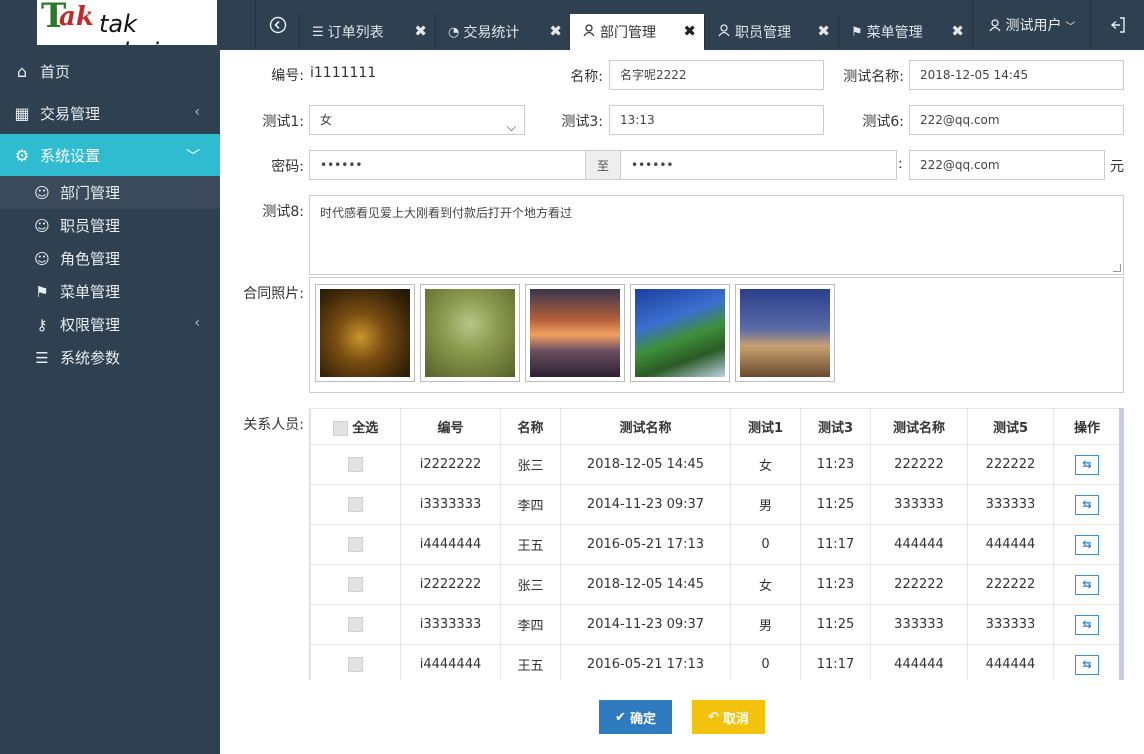  Describe the element at coordinates (511, 127) in the screenshot. I see `chevron-down-icon: ⌵` at that location.